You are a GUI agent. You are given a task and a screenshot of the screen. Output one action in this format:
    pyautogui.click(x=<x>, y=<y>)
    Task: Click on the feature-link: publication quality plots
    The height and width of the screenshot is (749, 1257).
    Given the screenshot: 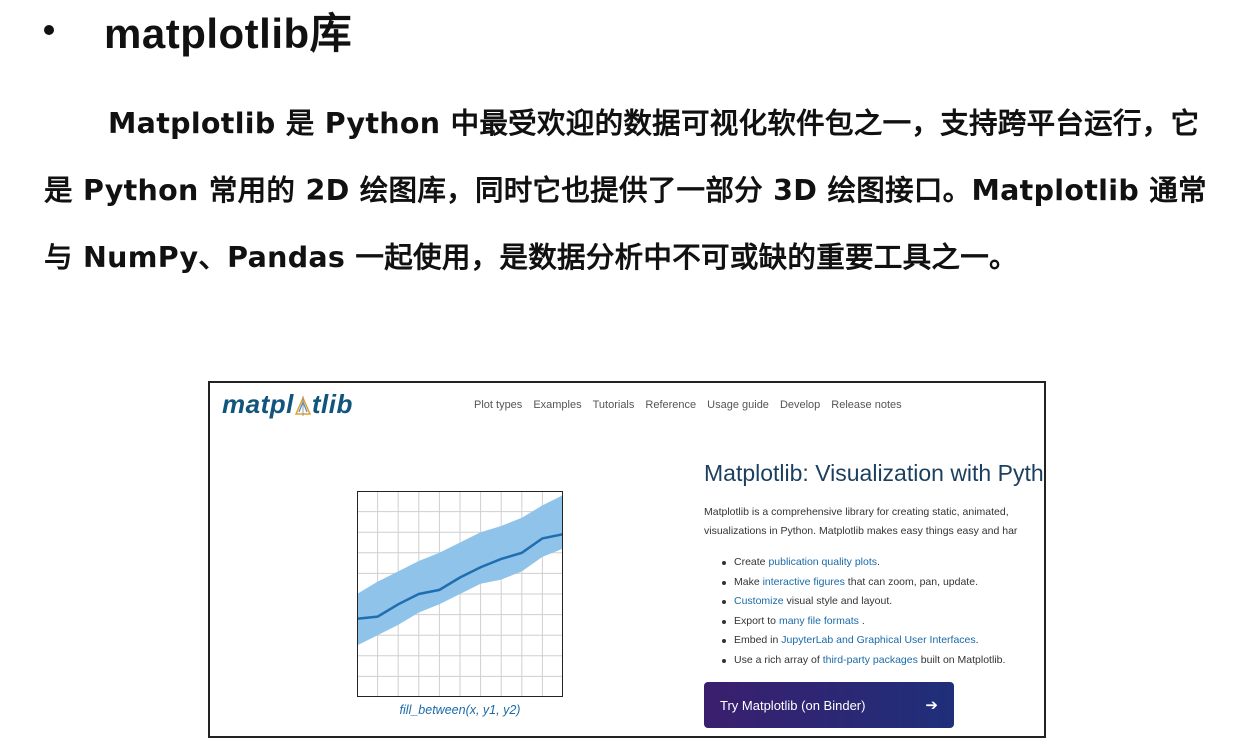 What is the action you would take?
    pyautogui.click(x=822, y=562)
    